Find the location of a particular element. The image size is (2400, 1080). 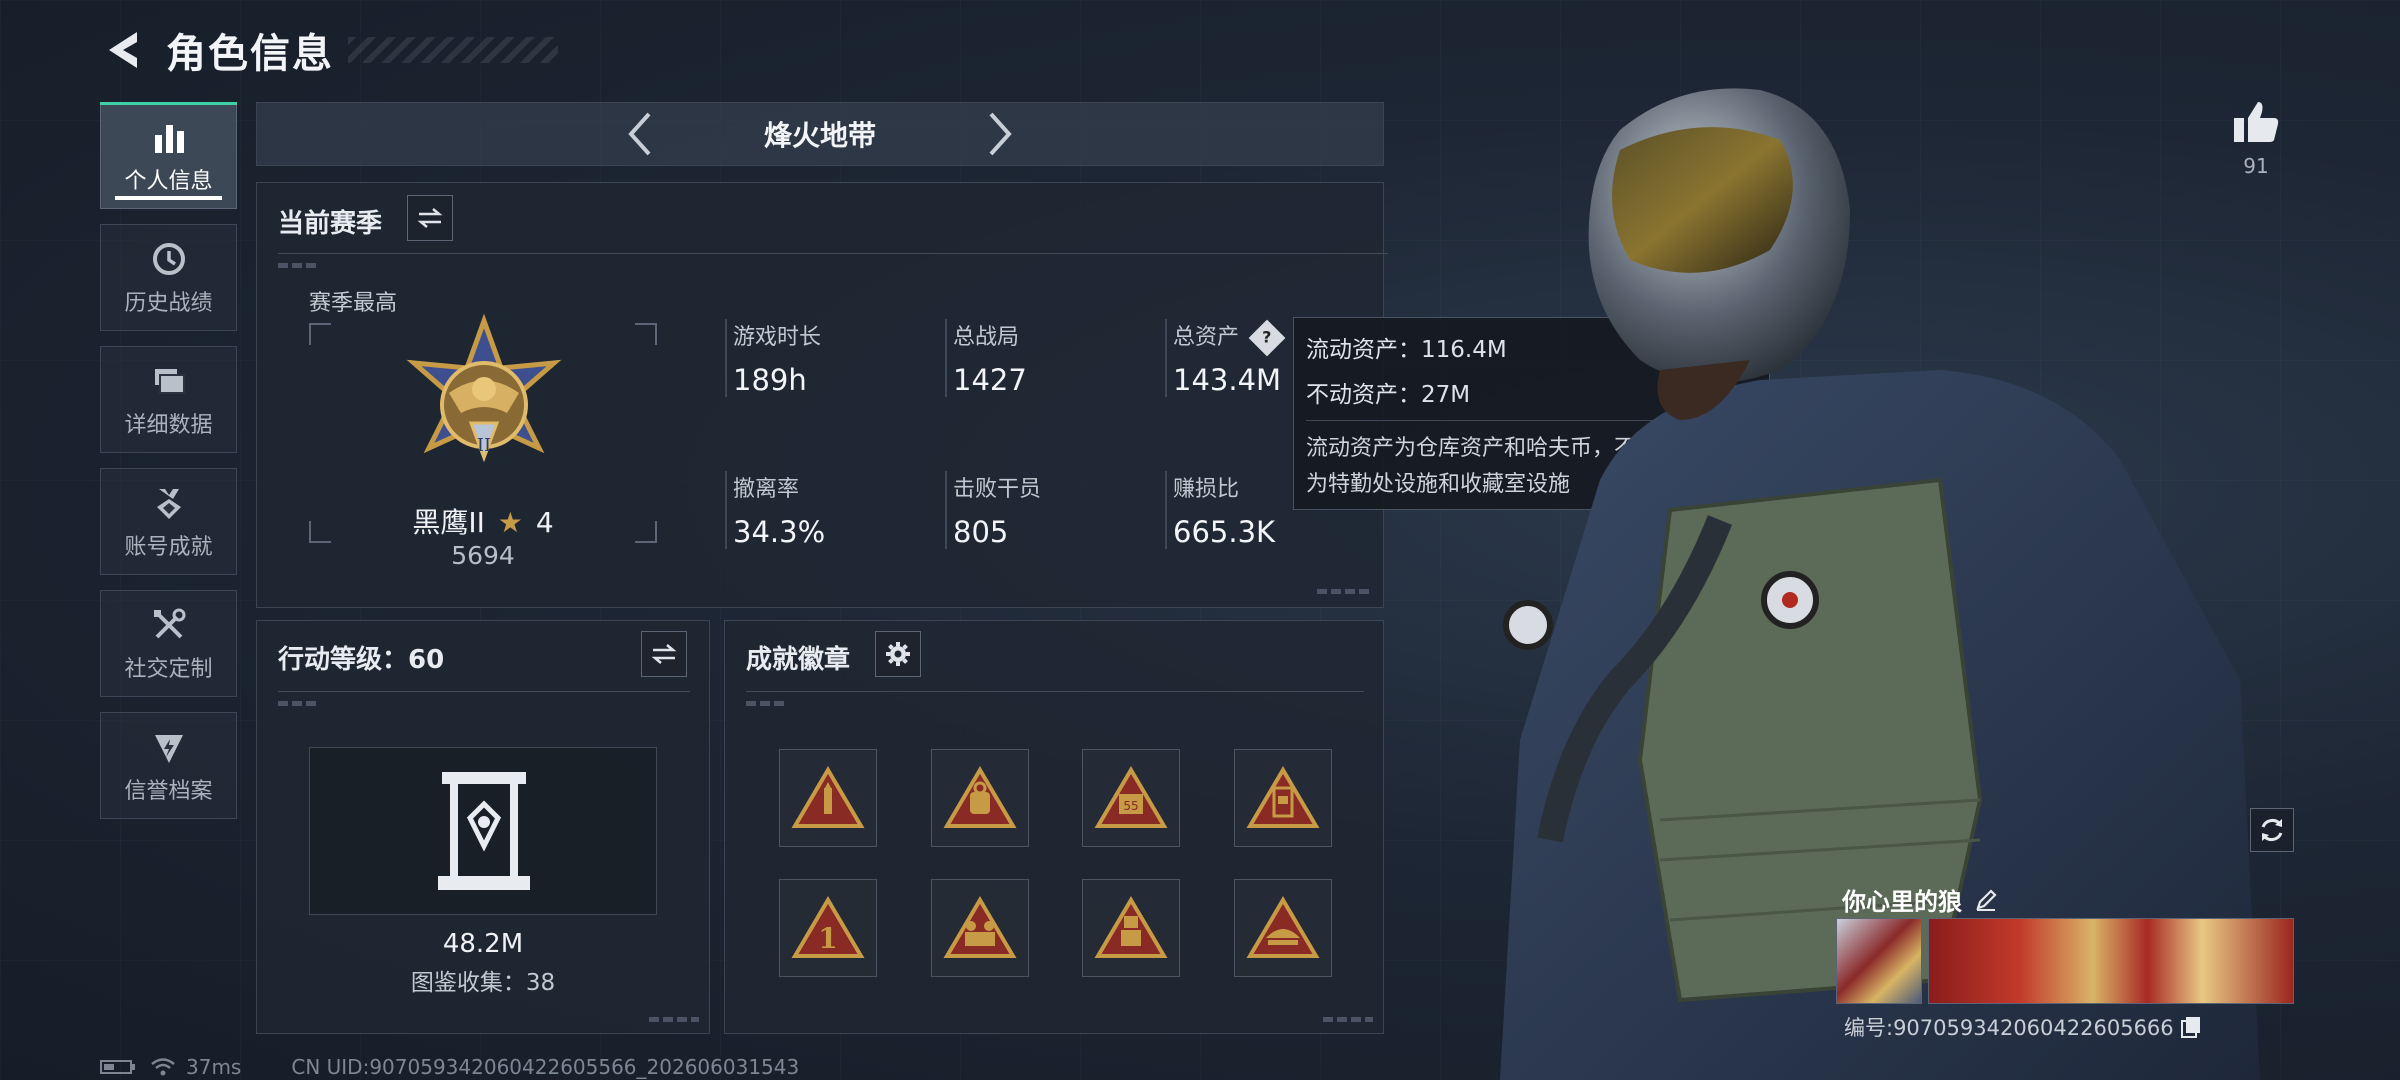

stat-label-row: 总资产 ? is located at coordinates (1229, 338).